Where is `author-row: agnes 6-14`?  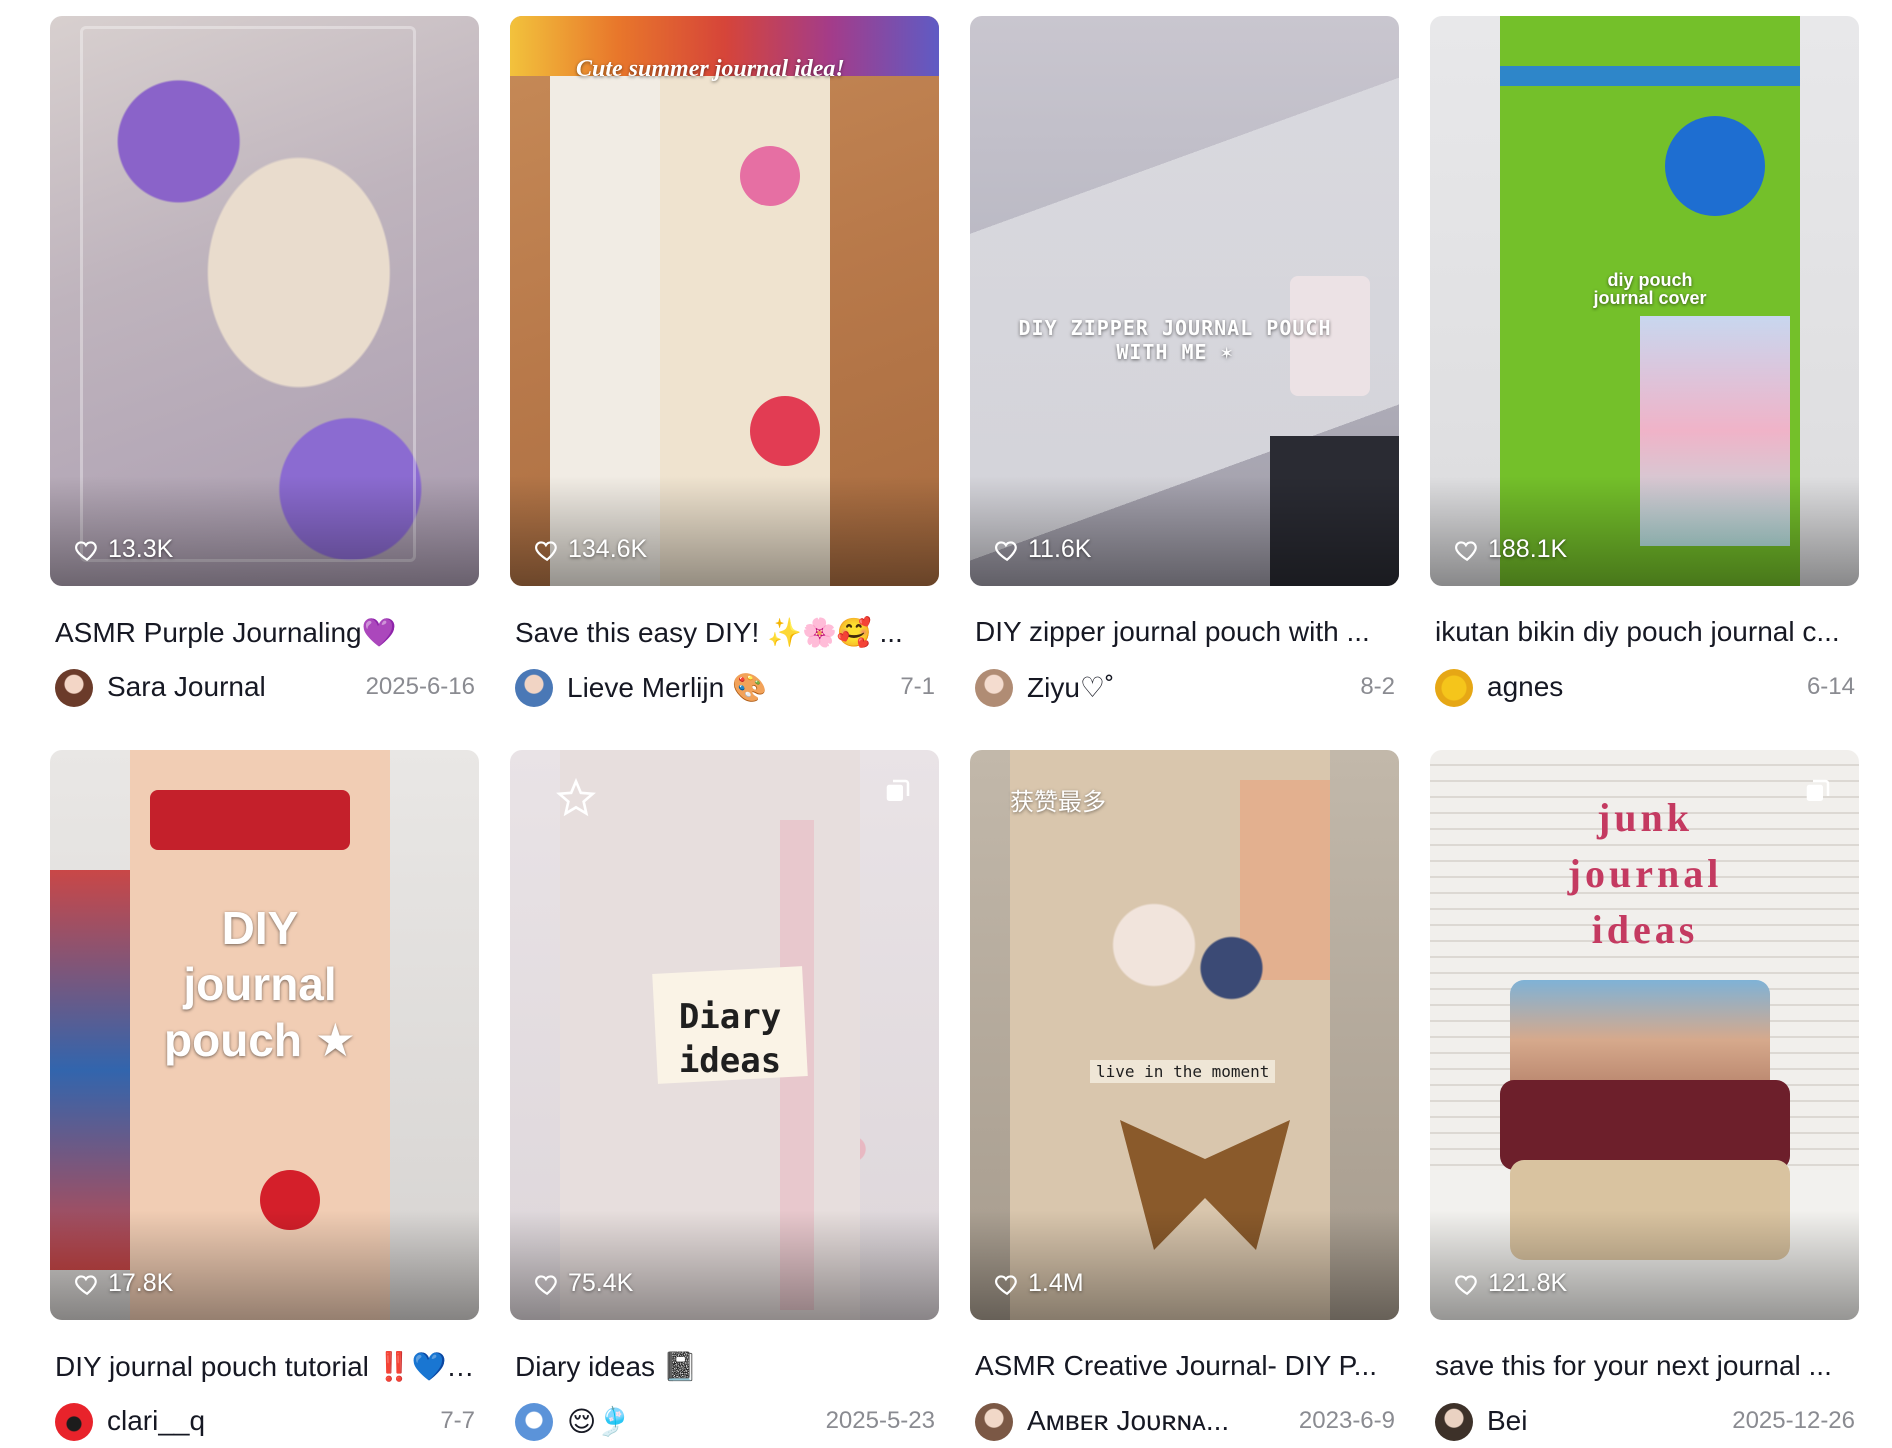
author-row: agnes 6-14 is located at coordinates (1645, 688).